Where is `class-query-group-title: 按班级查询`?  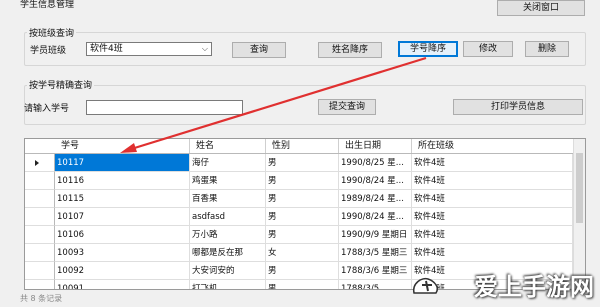 class-query-group-title: 按班级查询 is located at coordinates (52, 32).